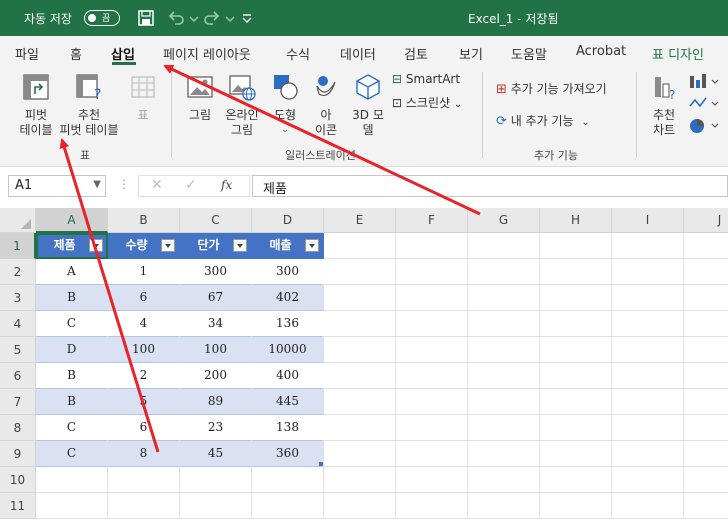  Describe the element at coordinates (144, 350) in the screenshot. I see `table-cell: 100` at that location.